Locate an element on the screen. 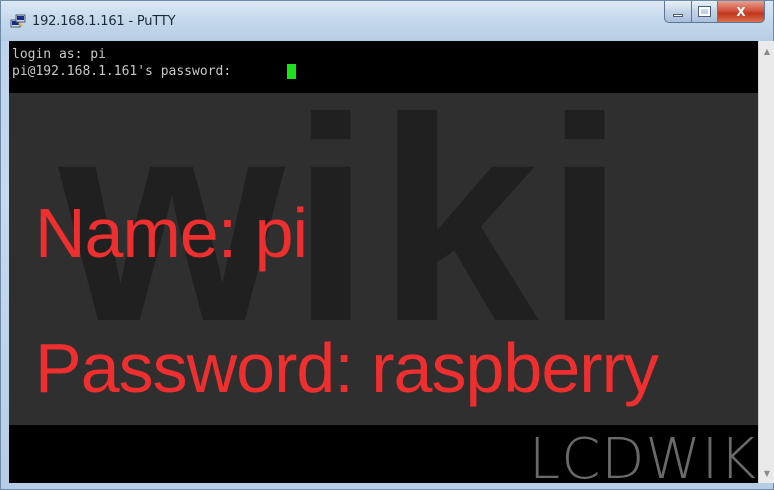  maximize-icon is located at coordinates (704, 11).